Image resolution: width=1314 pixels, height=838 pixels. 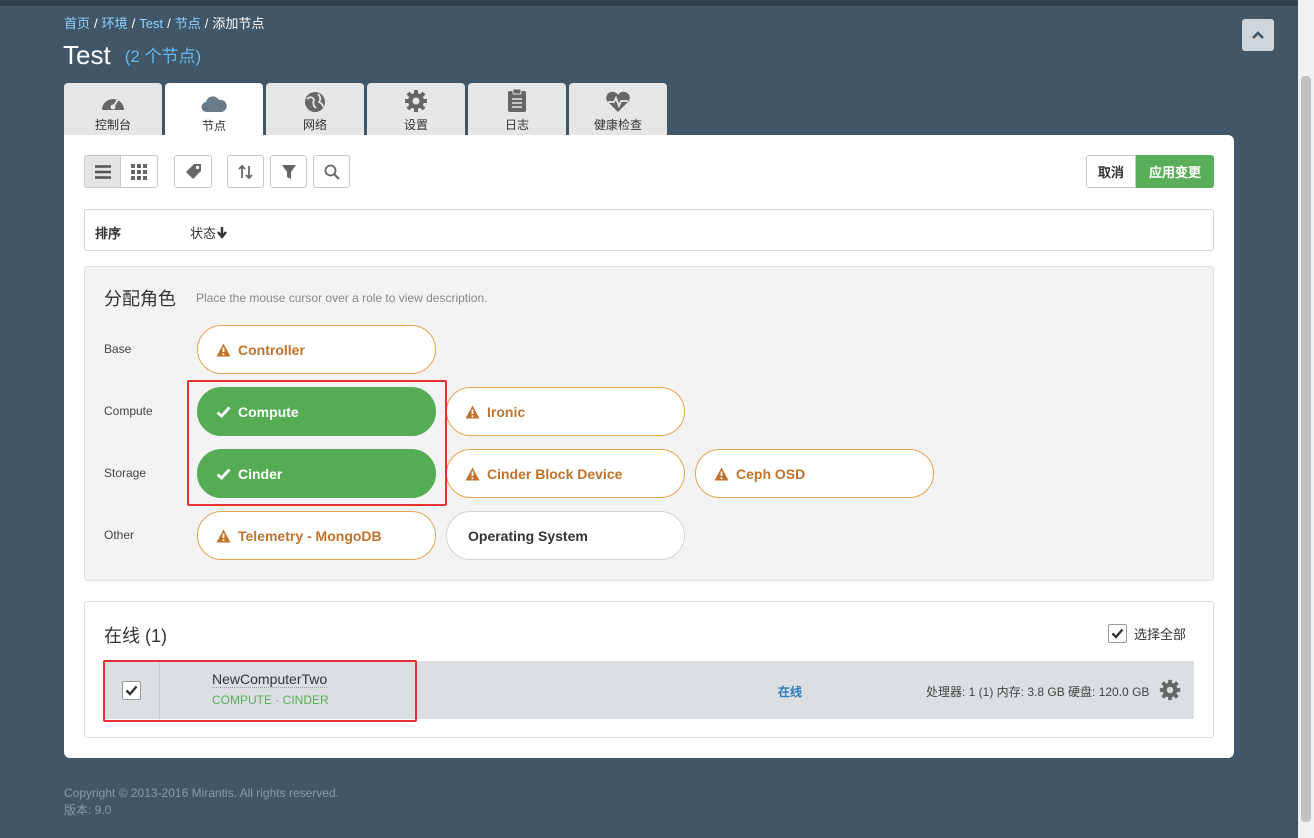 I want to click on role-telemetry-mongodb: Telemetry - MongoDB, so click(x=316, y=535).